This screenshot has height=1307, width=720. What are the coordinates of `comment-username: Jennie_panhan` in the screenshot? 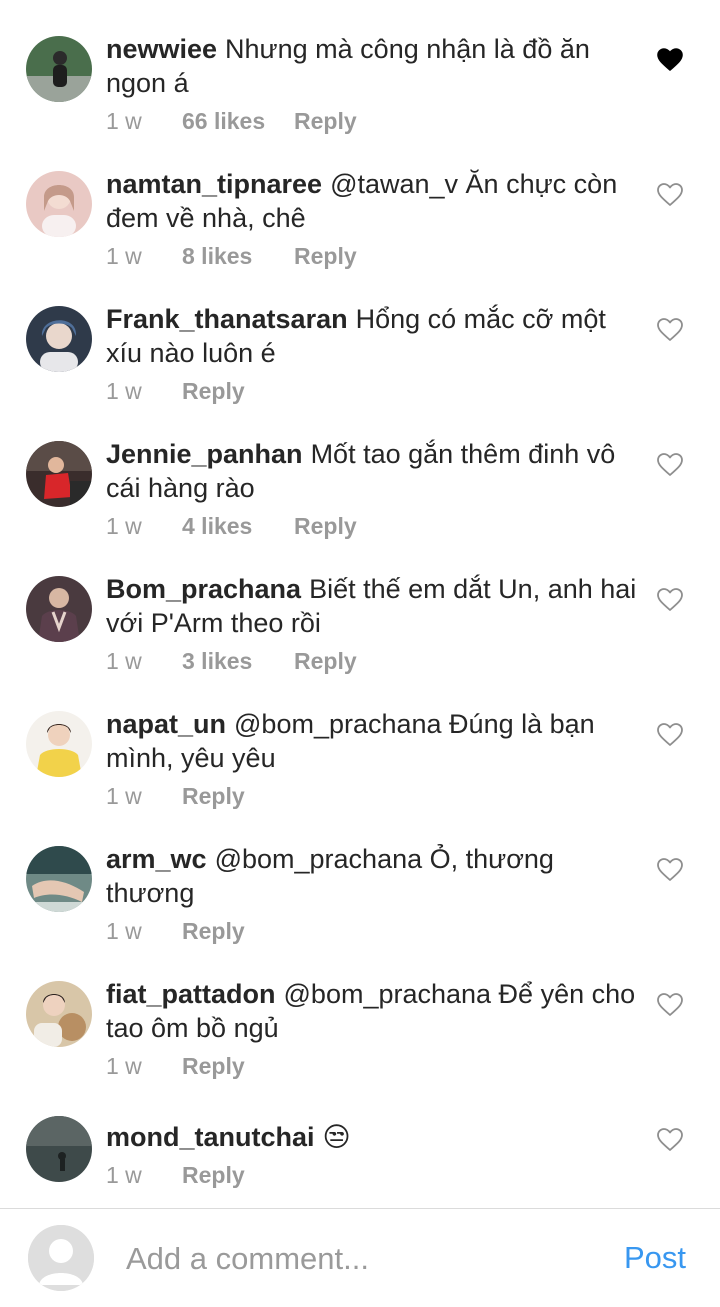 It's located at (204, 454).